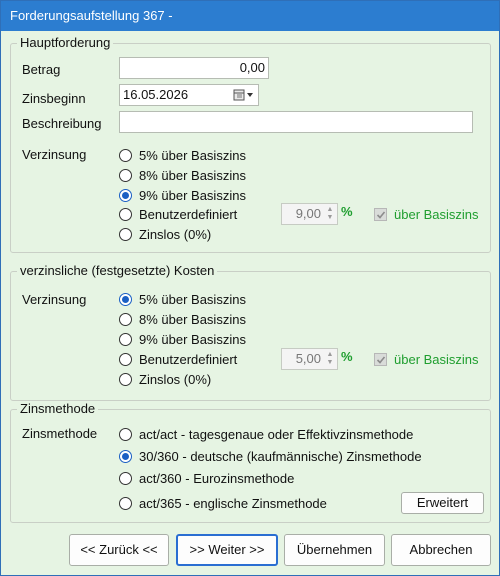 This screenshot has height=576, width=500. What do you see at coordinates (250, 16) in the screenshot?
I see `window-title: Forderungsaufstellung 367 -` at bounding box center [250, 16].